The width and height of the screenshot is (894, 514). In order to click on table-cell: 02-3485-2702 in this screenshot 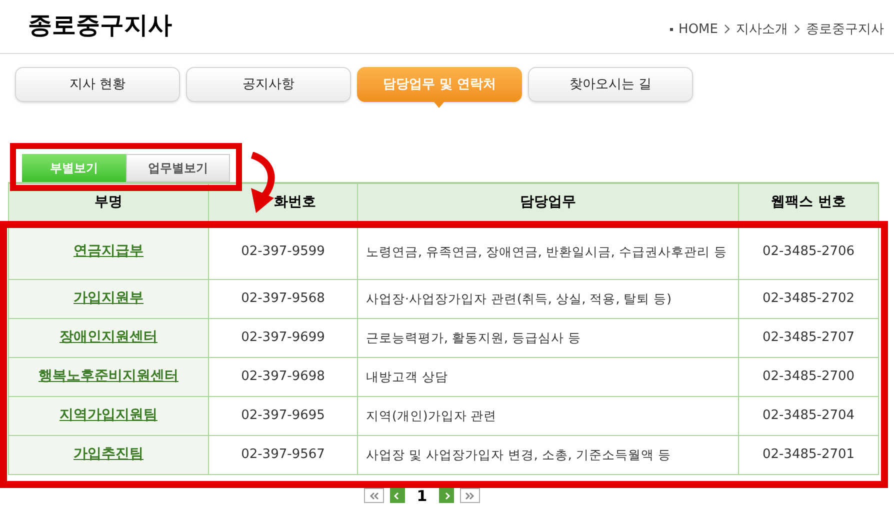, I will do `click(808, 298)`.